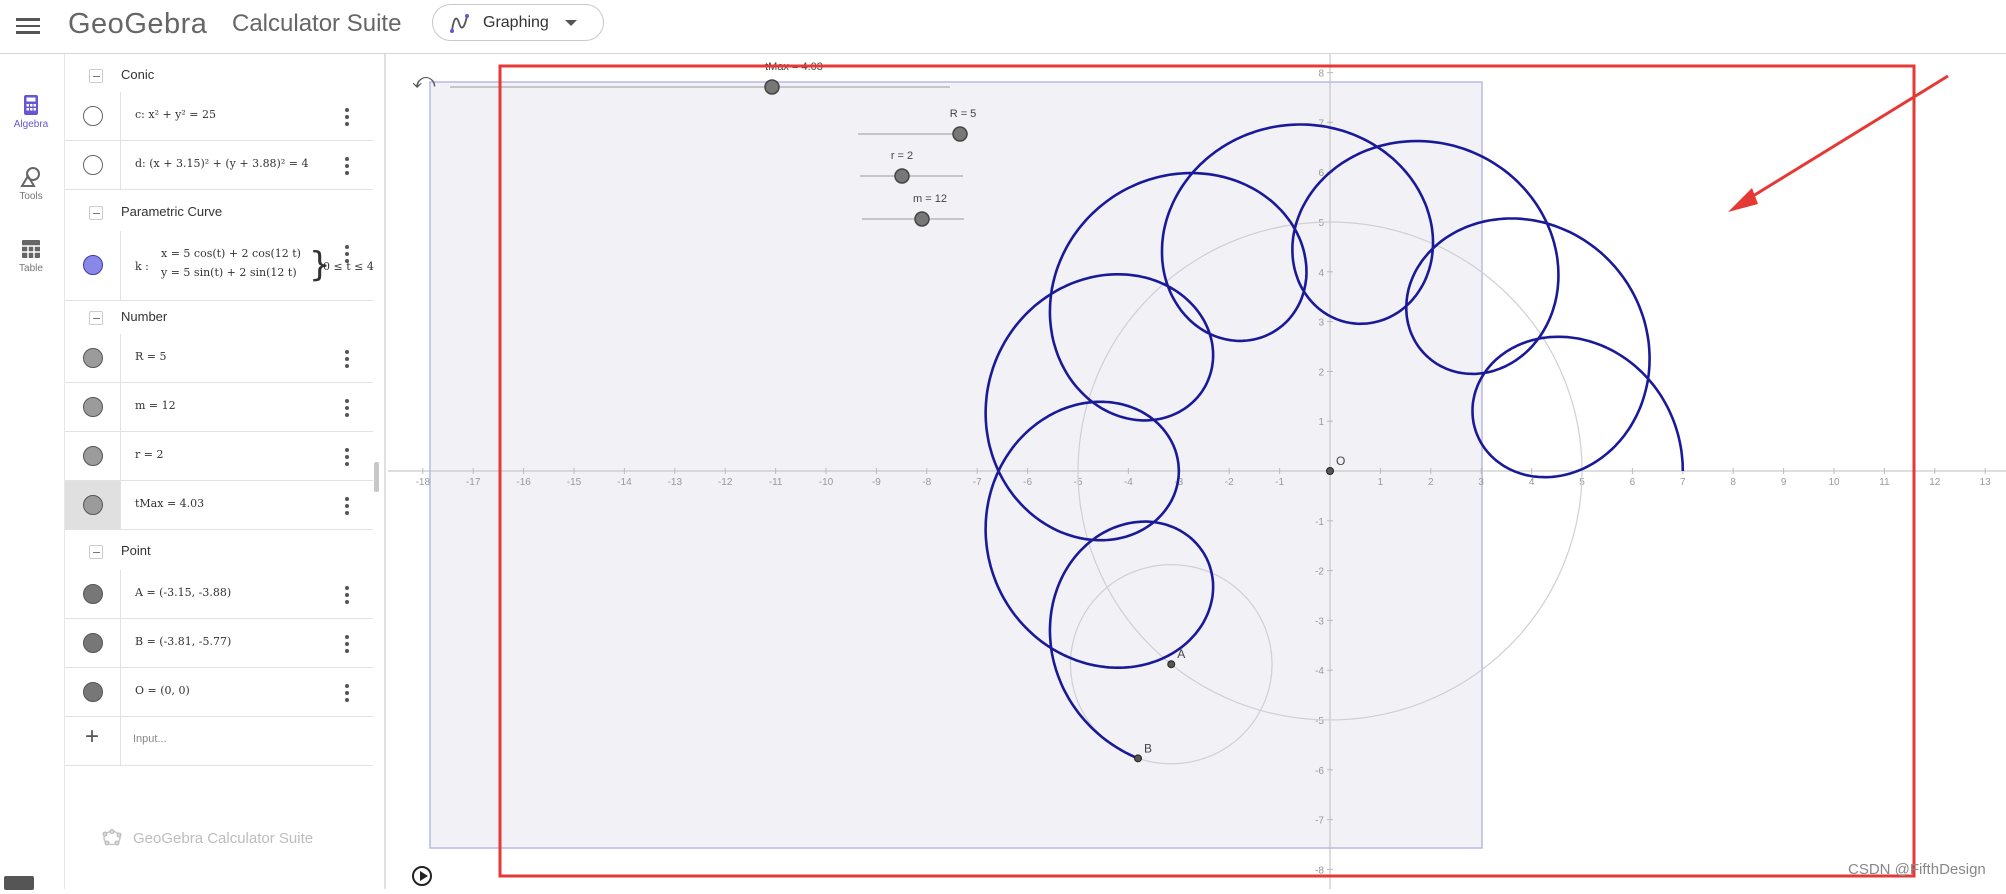  I want to click on curve-y-definition: y = 5 sin(t) + 2 sin(12 t), so click(229, 272).